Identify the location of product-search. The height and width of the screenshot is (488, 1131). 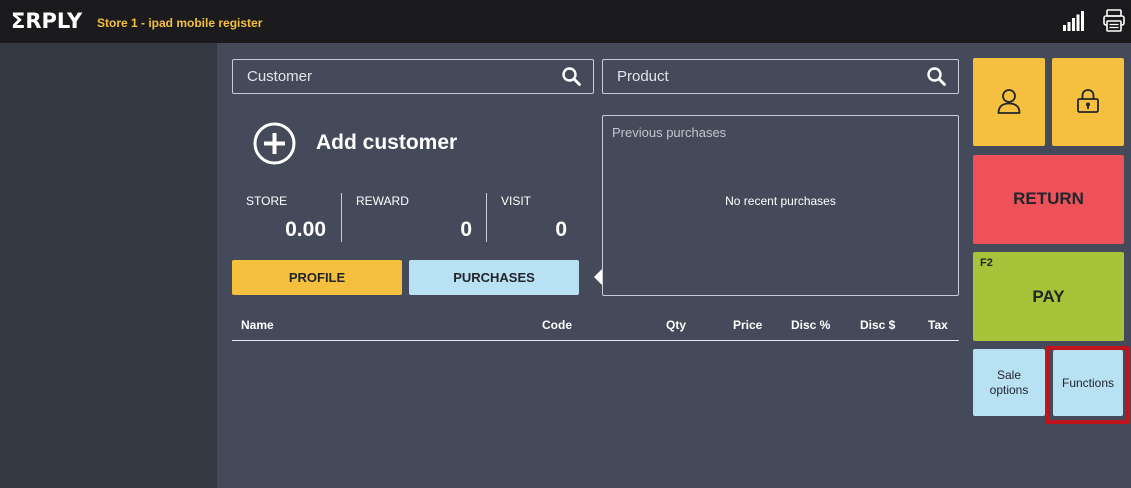
(780, 76).